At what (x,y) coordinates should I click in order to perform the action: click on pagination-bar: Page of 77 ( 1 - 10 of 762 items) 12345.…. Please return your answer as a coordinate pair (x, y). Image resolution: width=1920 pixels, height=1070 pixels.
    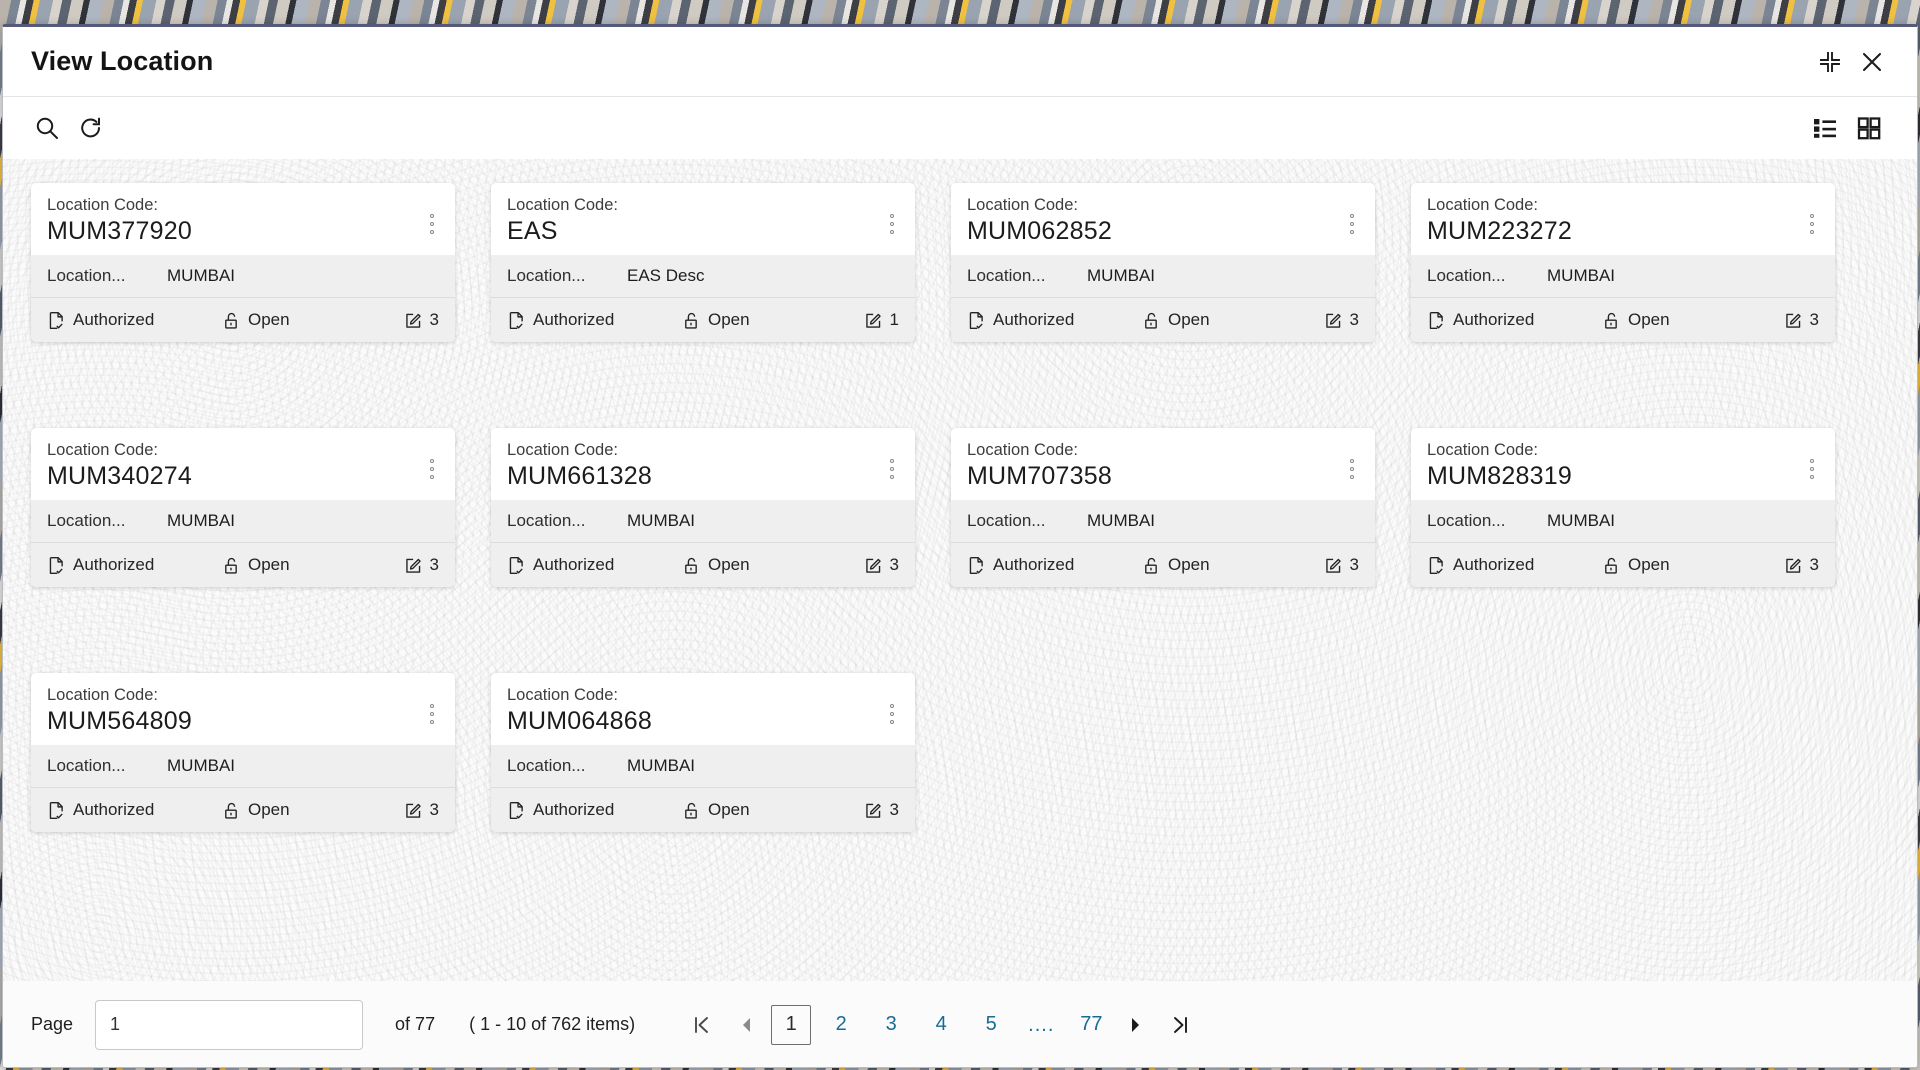
    Looking at the image, I should click on (960, 1024).